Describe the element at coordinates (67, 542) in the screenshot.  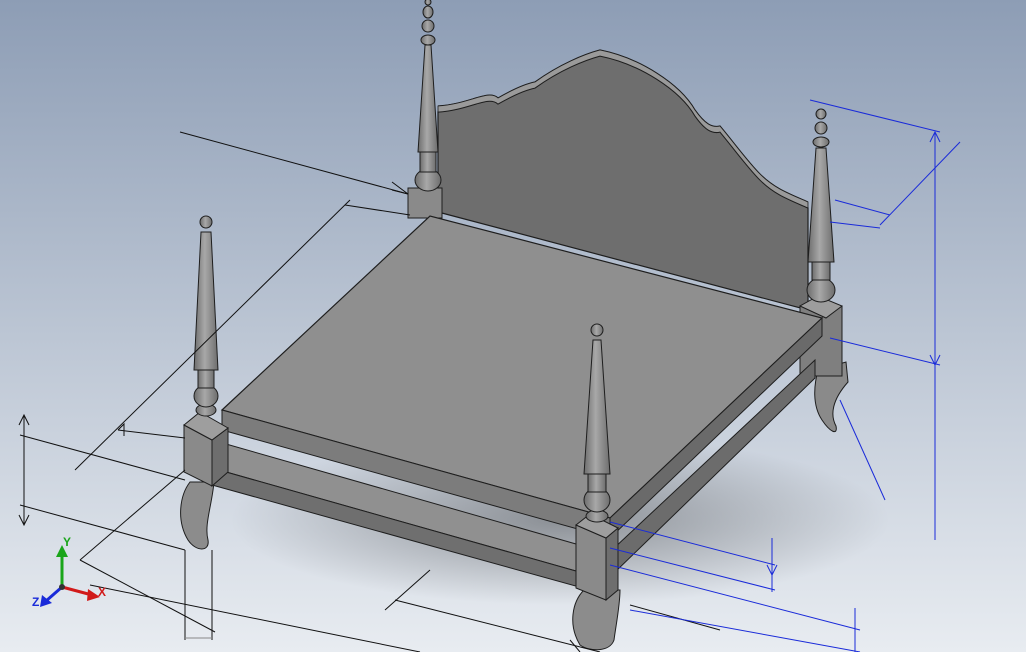
I see `triad-y-label: Y` at that location.